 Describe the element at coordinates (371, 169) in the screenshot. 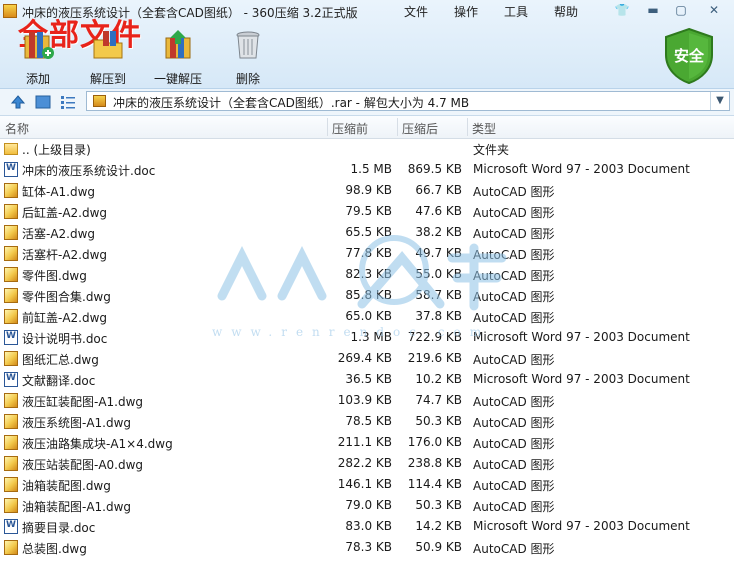

I see `file-size: 1.5 MB` at that location.